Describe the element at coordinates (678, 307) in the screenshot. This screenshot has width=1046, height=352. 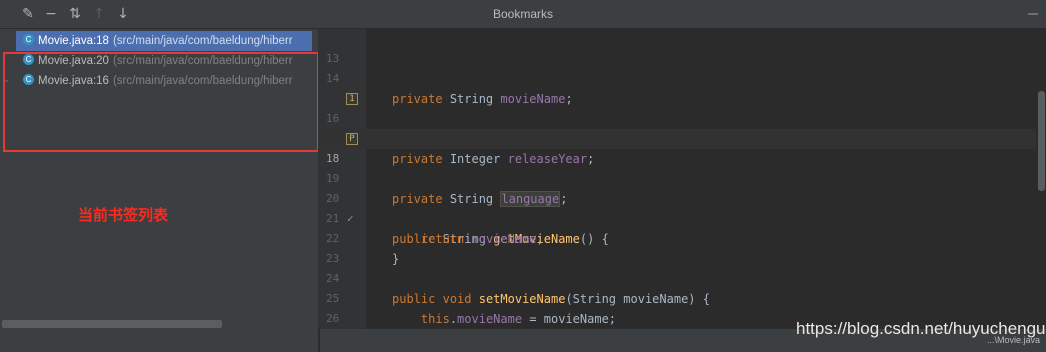
I see `code-line: 26 }` at that location.